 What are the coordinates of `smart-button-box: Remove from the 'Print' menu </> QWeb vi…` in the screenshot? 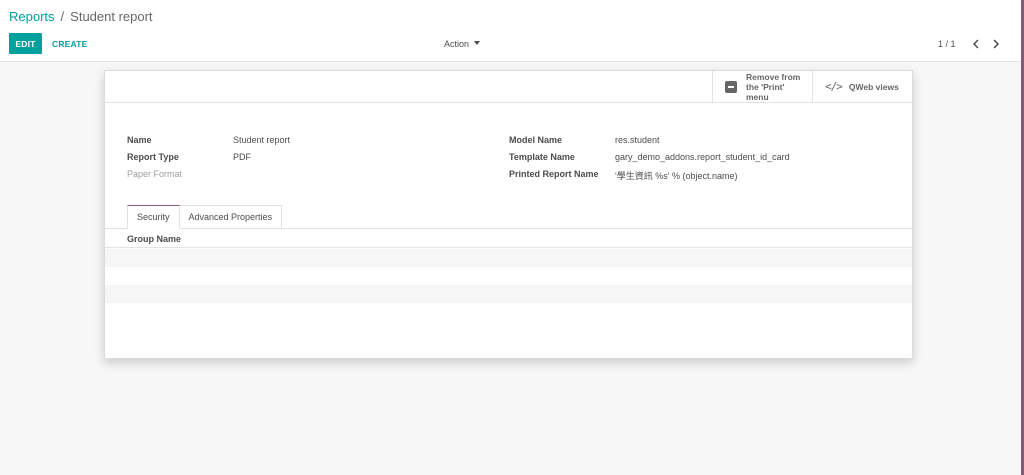 It's located at (508, 87).